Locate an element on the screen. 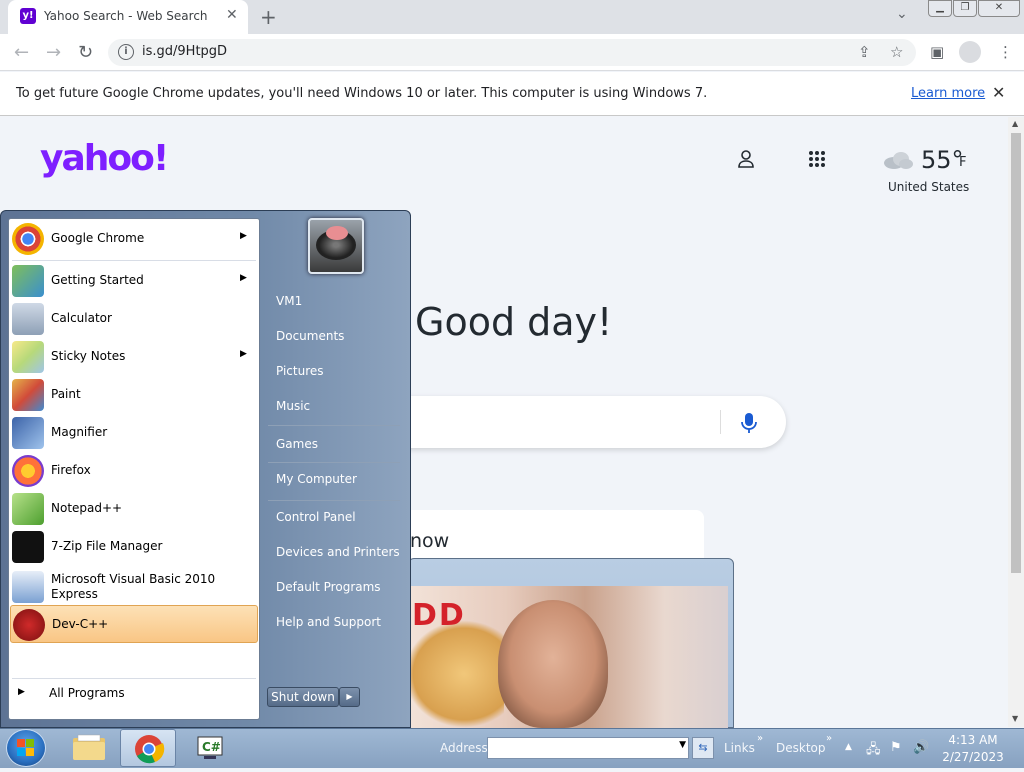 This screenshot has height=772, width=1024. close-window-button: ✕ is located at coordinates (999, 8).